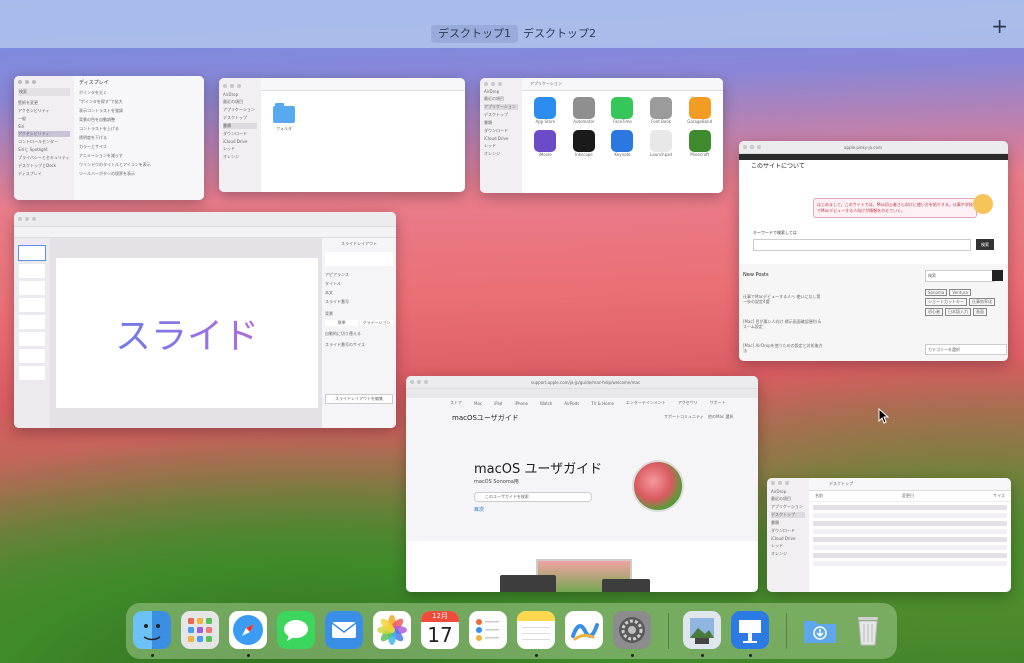  I want to click on apps-sidebar-item: アプリケーション, so click(501, 107).